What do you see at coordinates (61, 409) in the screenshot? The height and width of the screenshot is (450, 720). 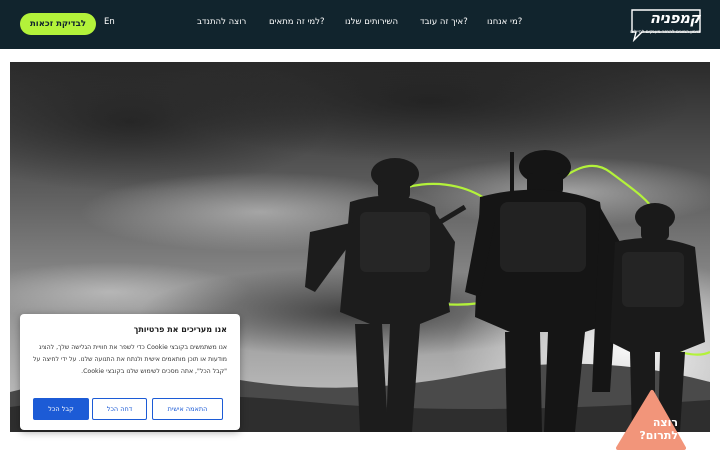 I see `cookie-accept-all-button: קבל הכל` at bounding box center [61, 409].